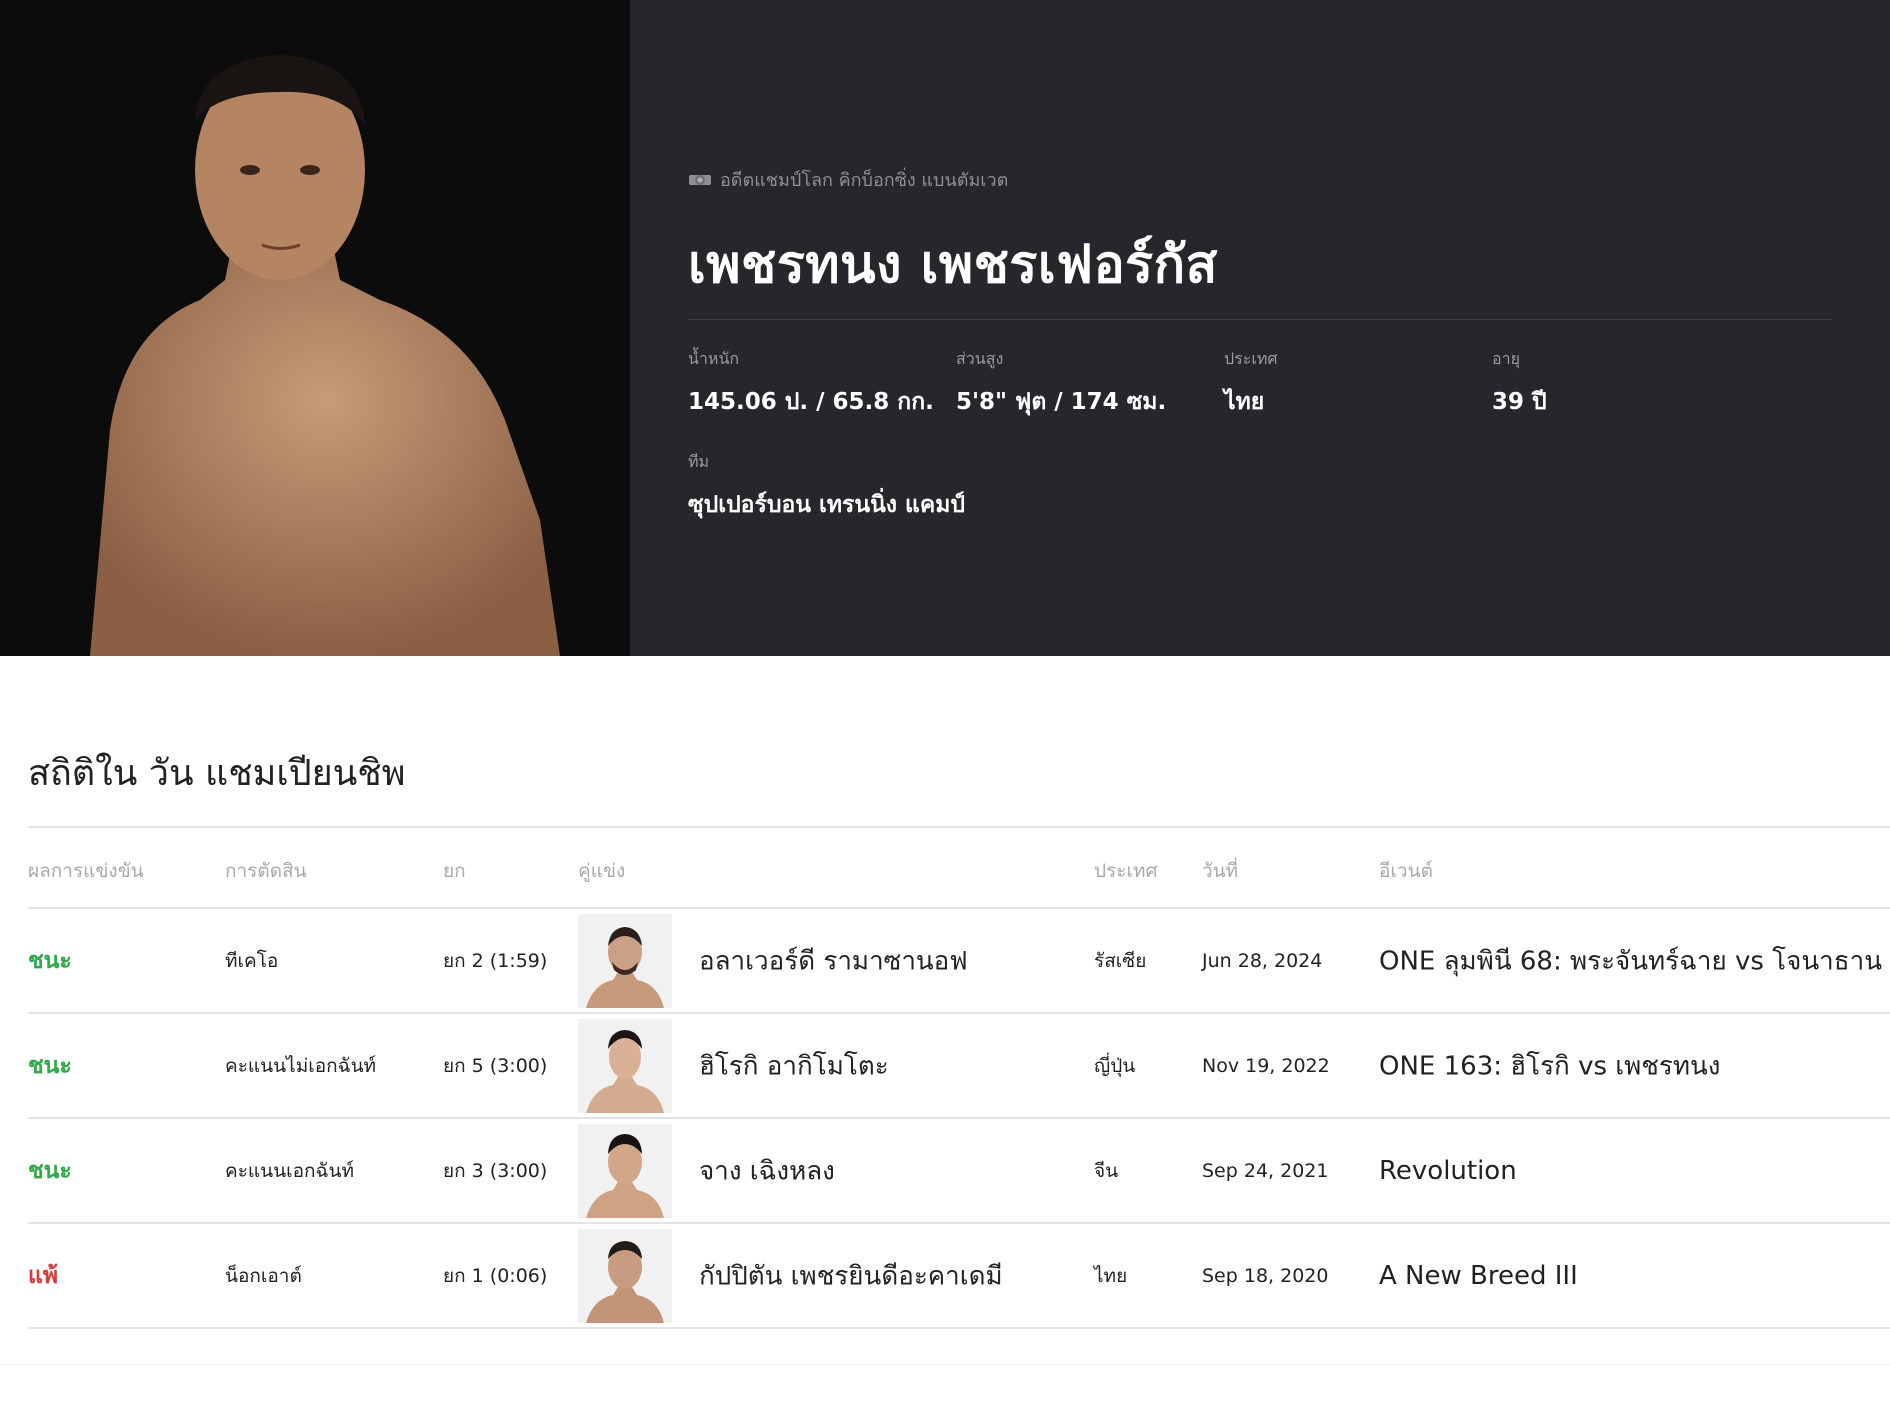 The image size is (1890, 1417). I want to click on fighter-portrait-image, so click(325, 355).